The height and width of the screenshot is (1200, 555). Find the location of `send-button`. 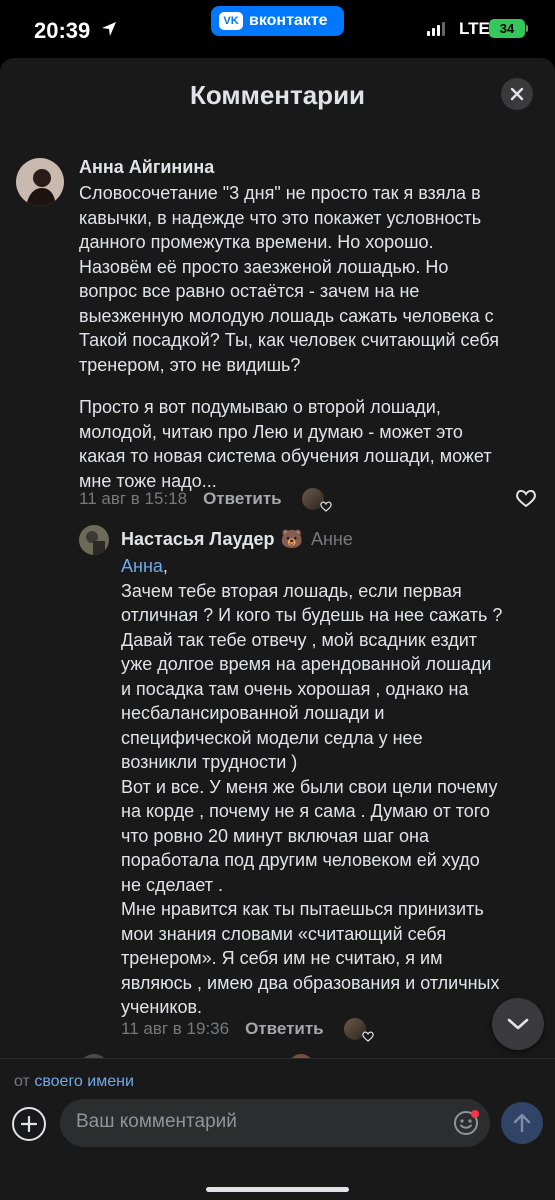

send-button is located at coordinates (522, 1123).